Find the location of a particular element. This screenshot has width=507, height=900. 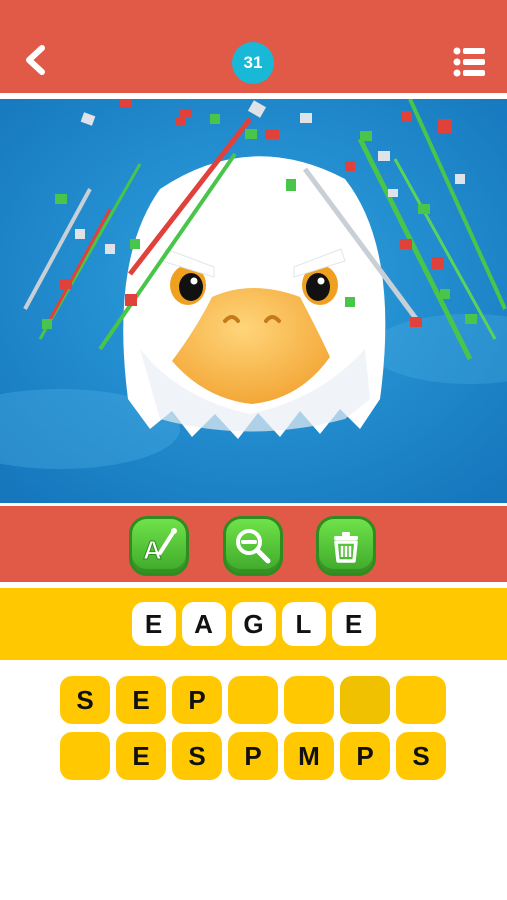

answer-slot: A is located at coordinates (203, 624).